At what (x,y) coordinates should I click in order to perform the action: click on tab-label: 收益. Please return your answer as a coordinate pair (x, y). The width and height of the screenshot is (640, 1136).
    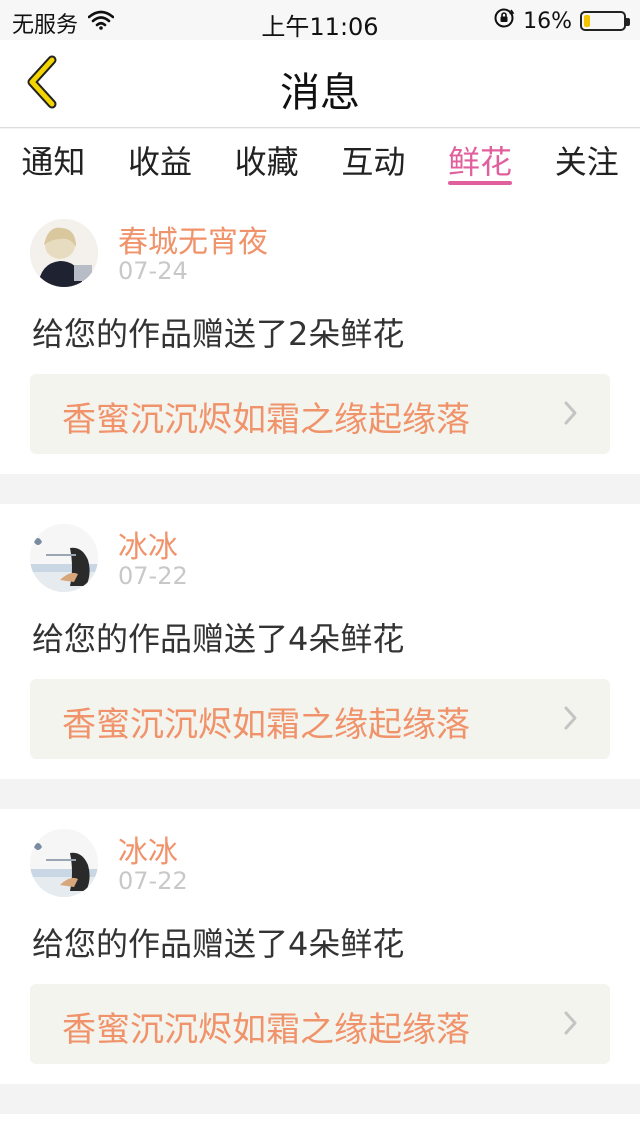
    Looking at the image, I should click on (160, 162).